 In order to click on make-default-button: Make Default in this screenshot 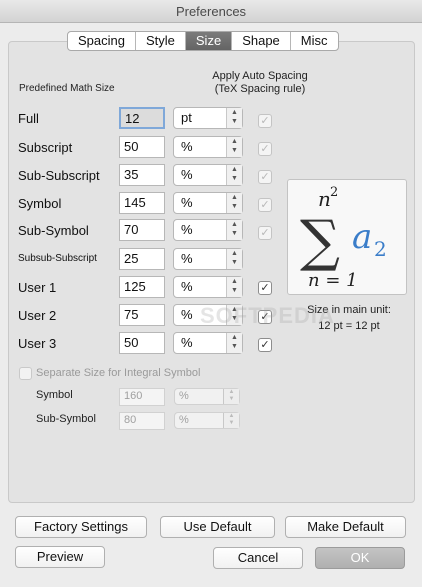, I will do `click(345, 527)`.